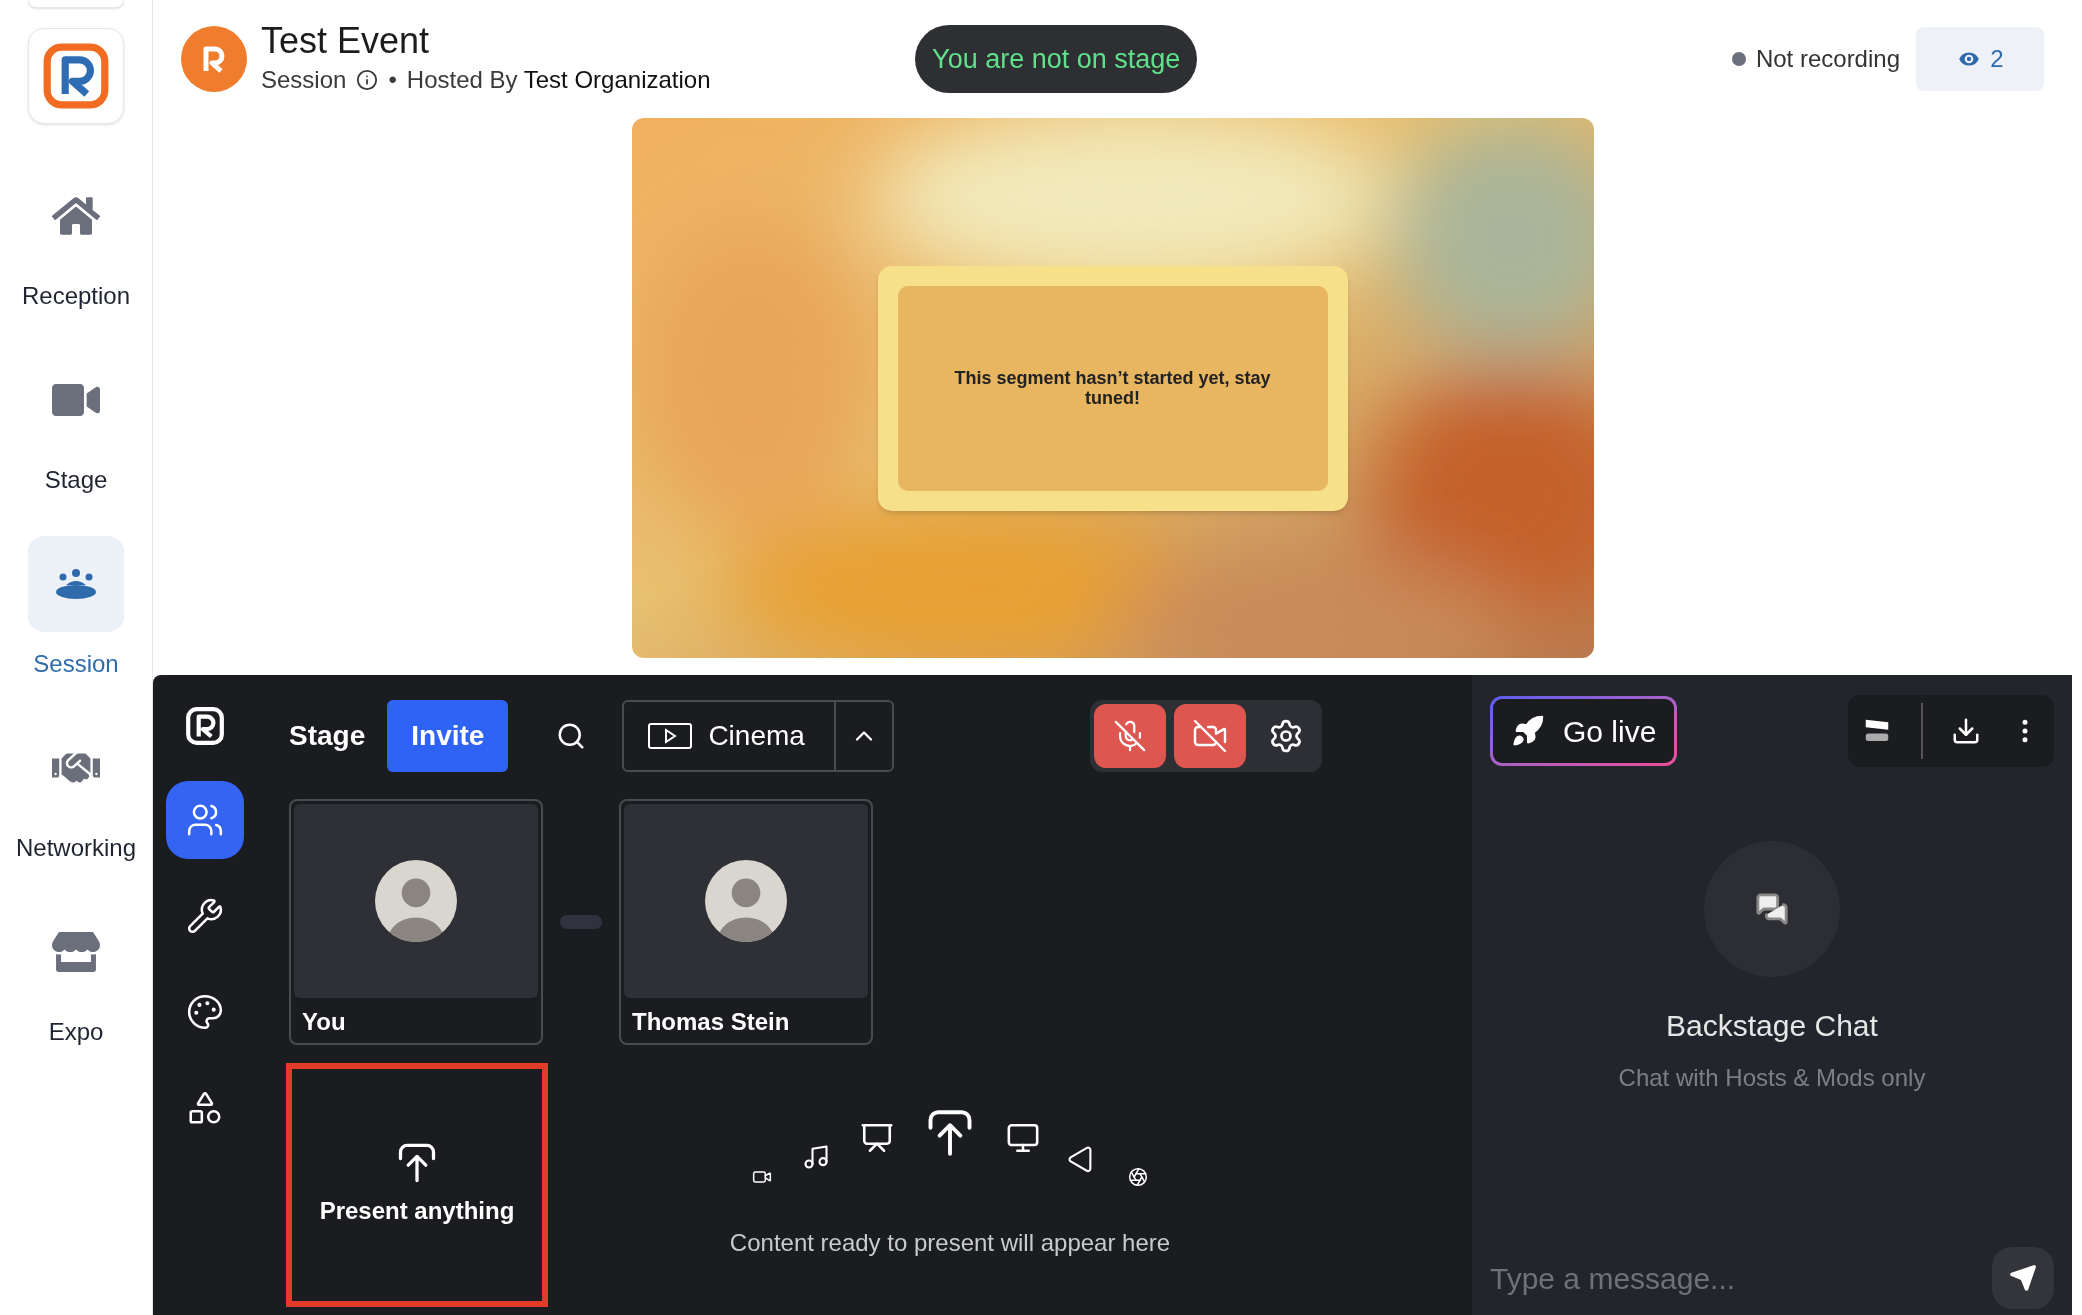 Image resolution: width=2082 pixels, height=1315 pixels. Describe the element at coordinates (416, 922) in the screenshot. I see `participant-tile: You` at that location.